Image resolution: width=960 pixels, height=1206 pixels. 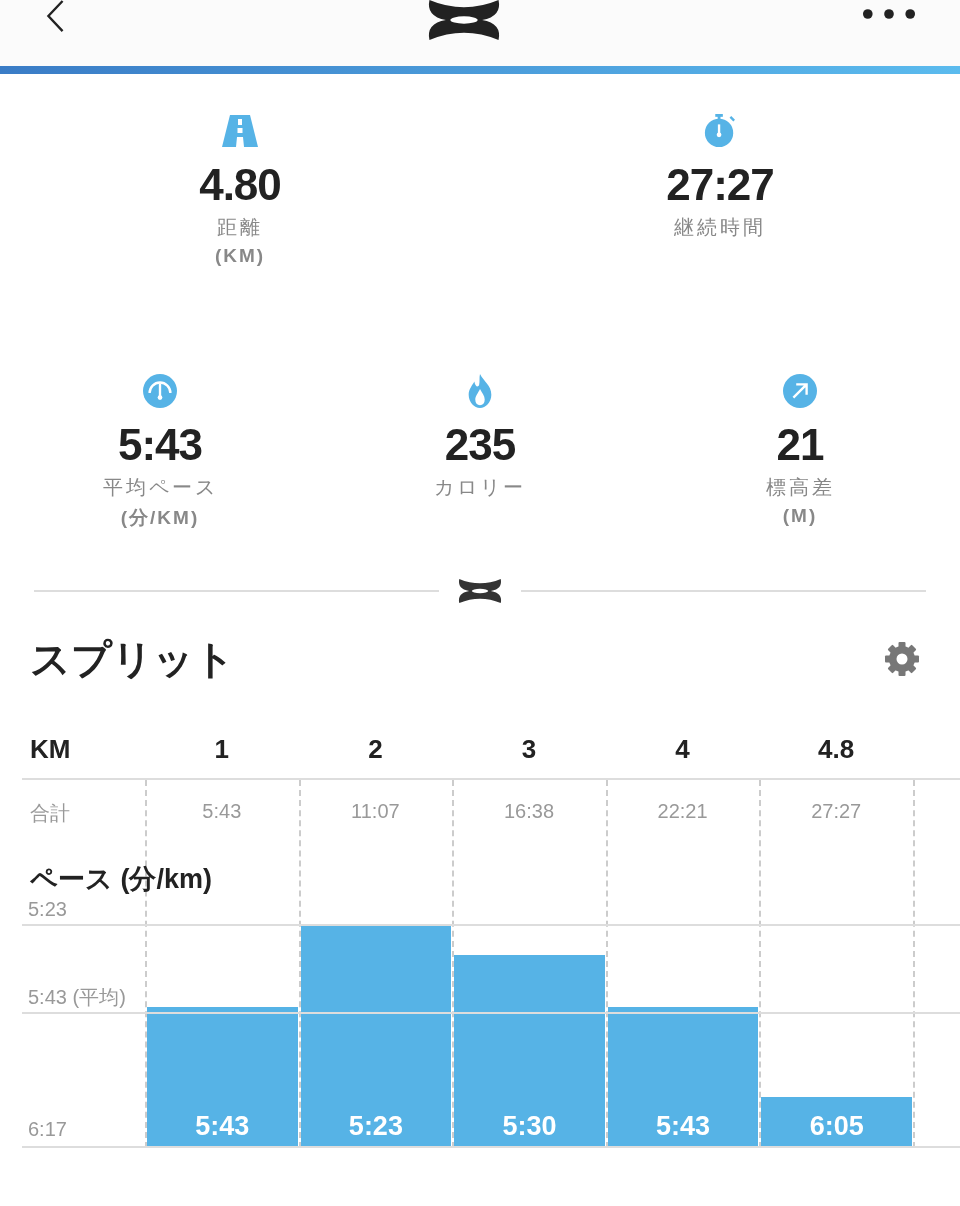 What do you see at coordinates (160, 391) in the screenshot?
I see `gauge-icon` at bounding box center [160, 391].